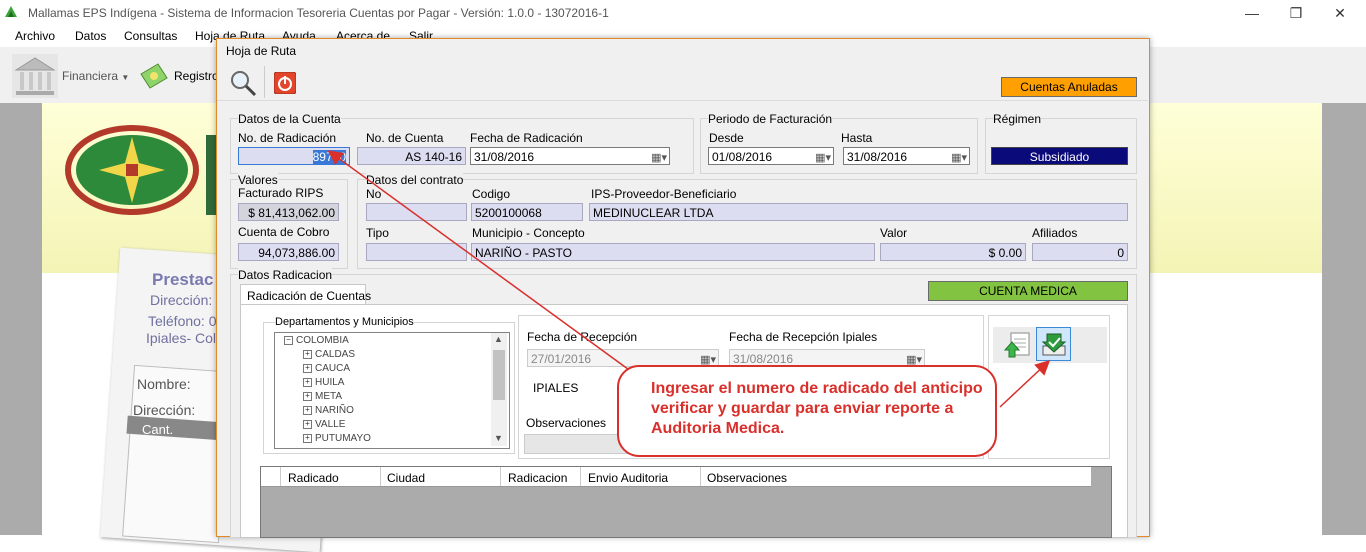  I want to click on municipio-label: Municipio - Concepto, so click(528, 233).